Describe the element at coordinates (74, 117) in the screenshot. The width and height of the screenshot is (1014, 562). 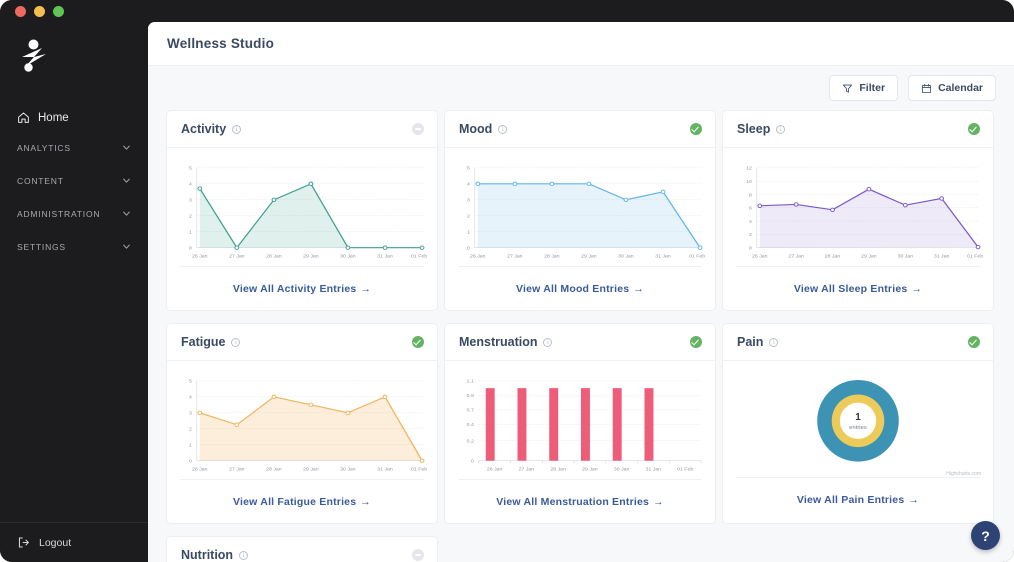
I see `sidebar-item-home: Home` at that location.